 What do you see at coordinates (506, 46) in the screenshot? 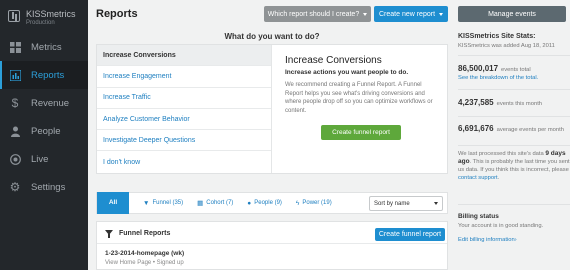
I see `stats-subtitle: KISSmetrics was added Aug 18, 2011` at bounding box center [506, 46].